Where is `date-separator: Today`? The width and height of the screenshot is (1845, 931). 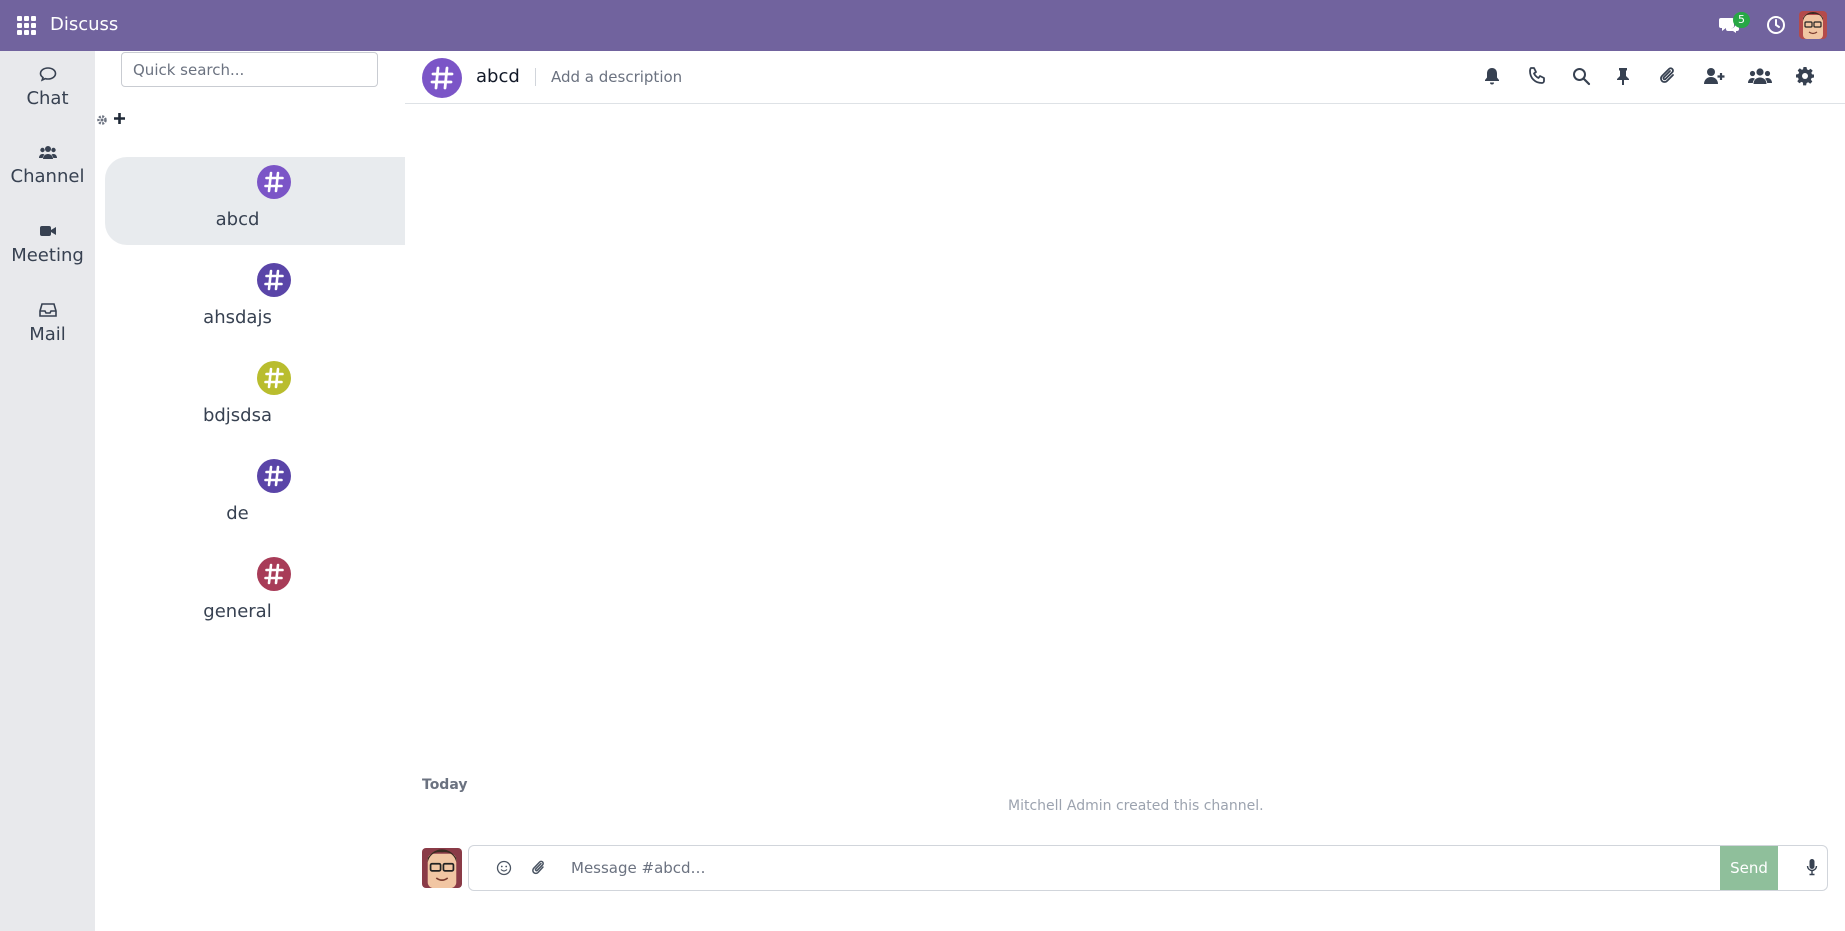 date-separator: Today is located at coordinates (445, 785).